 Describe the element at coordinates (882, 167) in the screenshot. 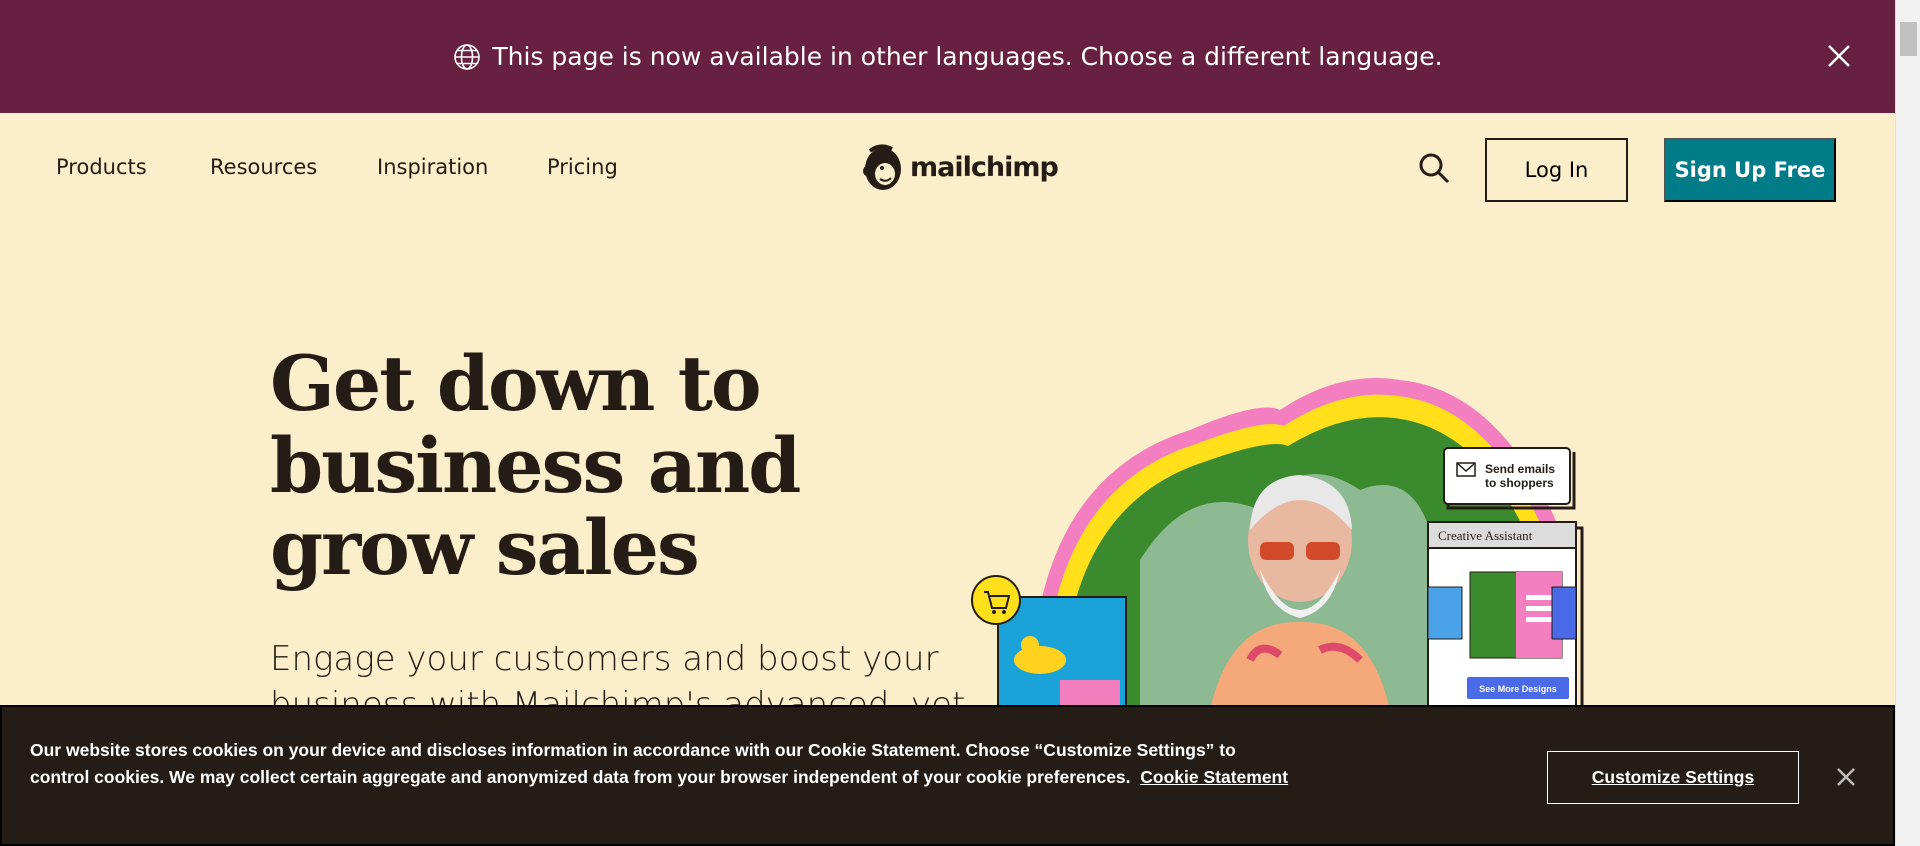

I see `freddie-icon` at that location.